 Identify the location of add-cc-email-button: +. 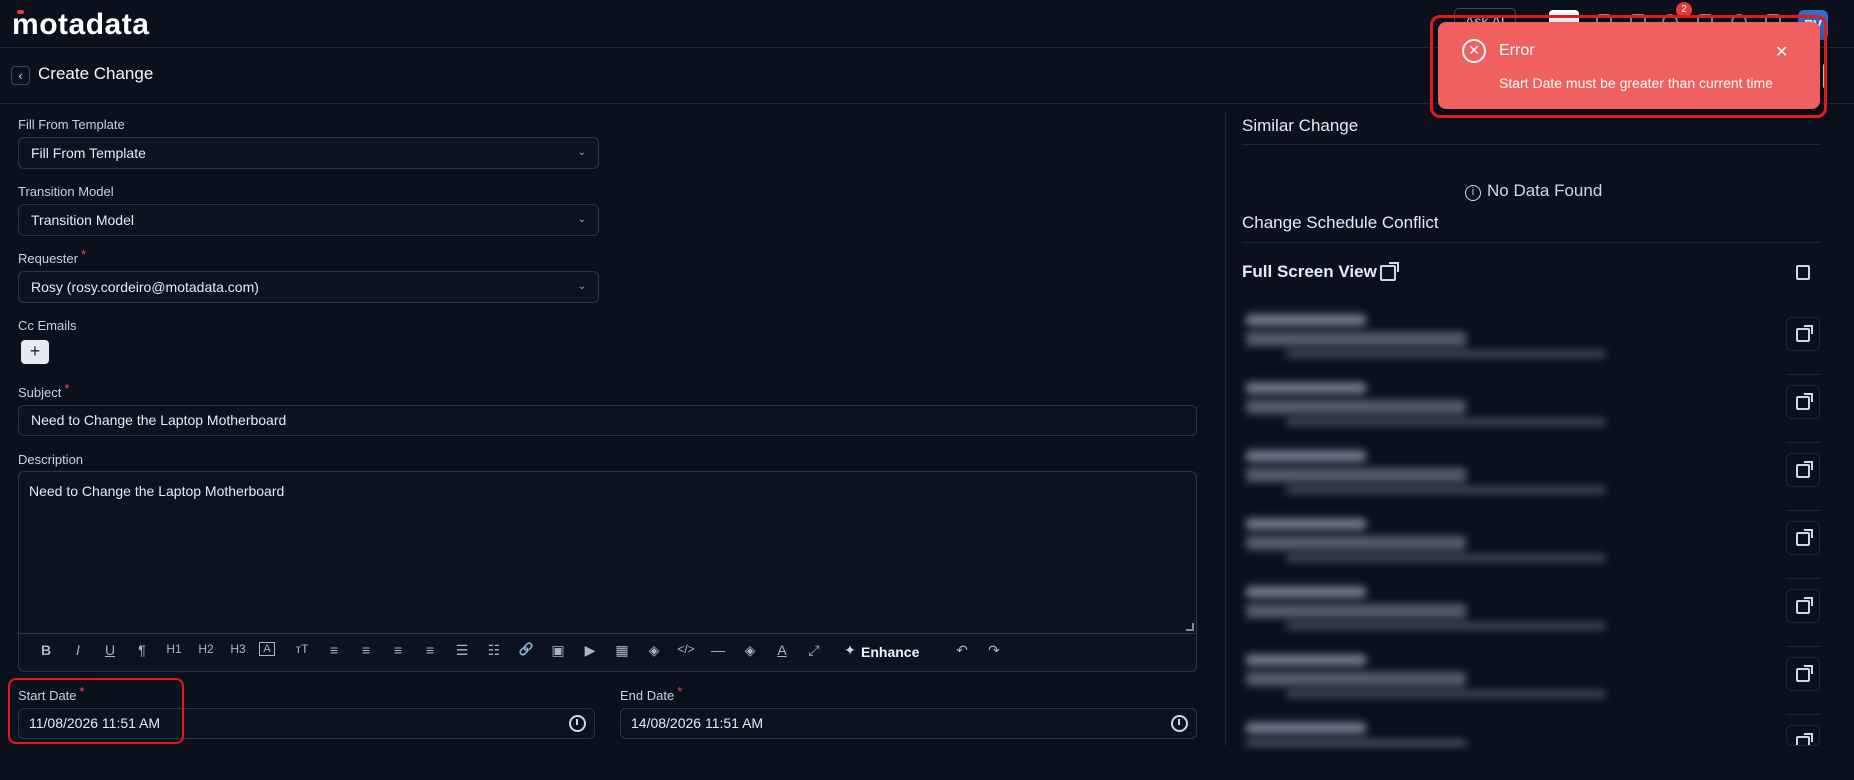
(35, 352).